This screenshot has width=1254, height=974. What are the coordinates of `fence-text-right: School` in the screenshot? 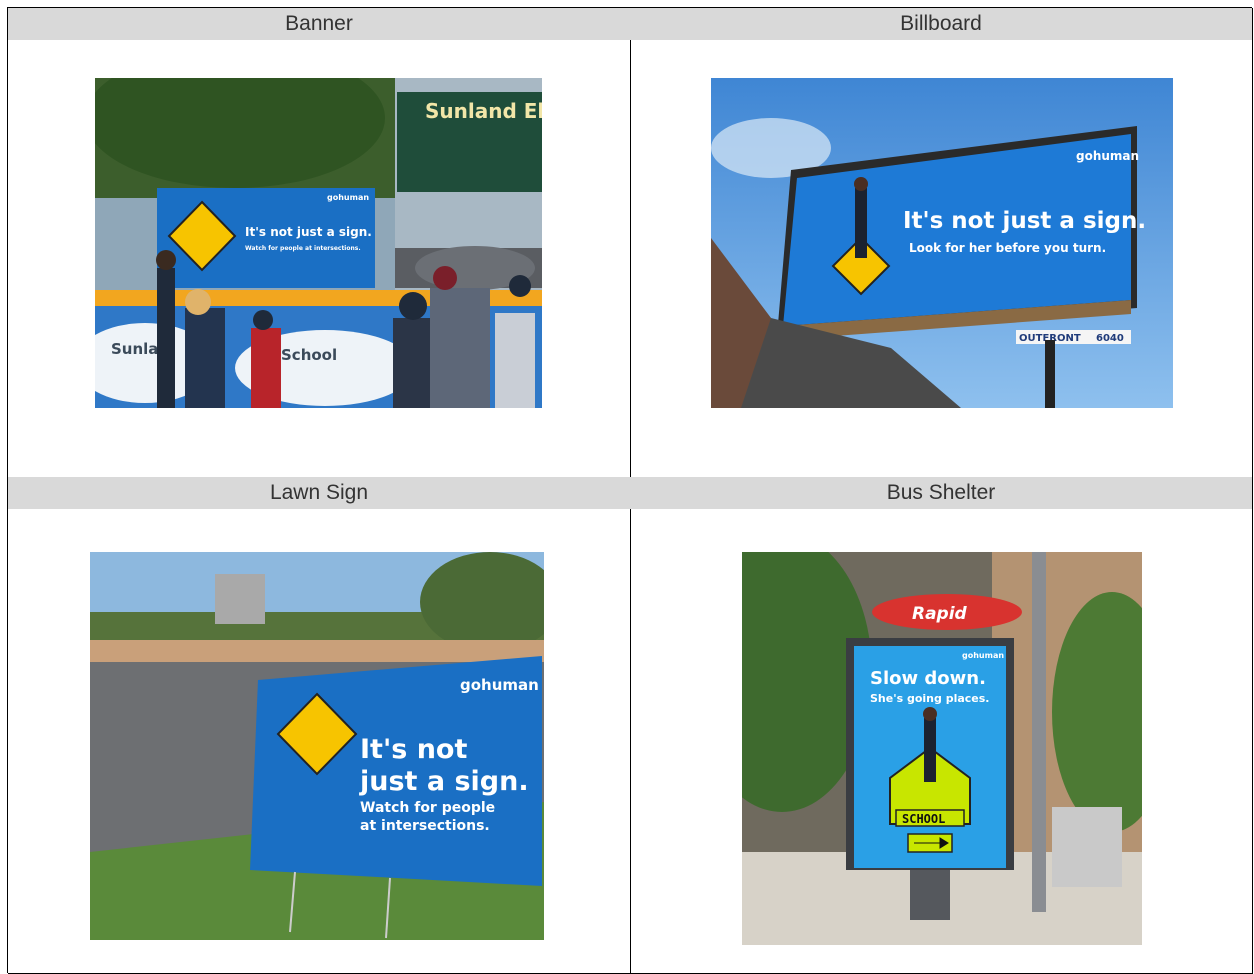 It's located at (309, 355).